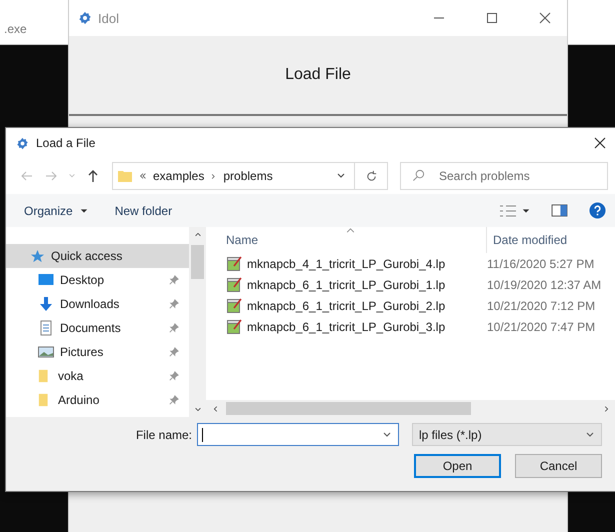  I want to click on file-item: mknapcb_6_1_tricrit_LP_Gurobi_1.lp, so click(353, 284).